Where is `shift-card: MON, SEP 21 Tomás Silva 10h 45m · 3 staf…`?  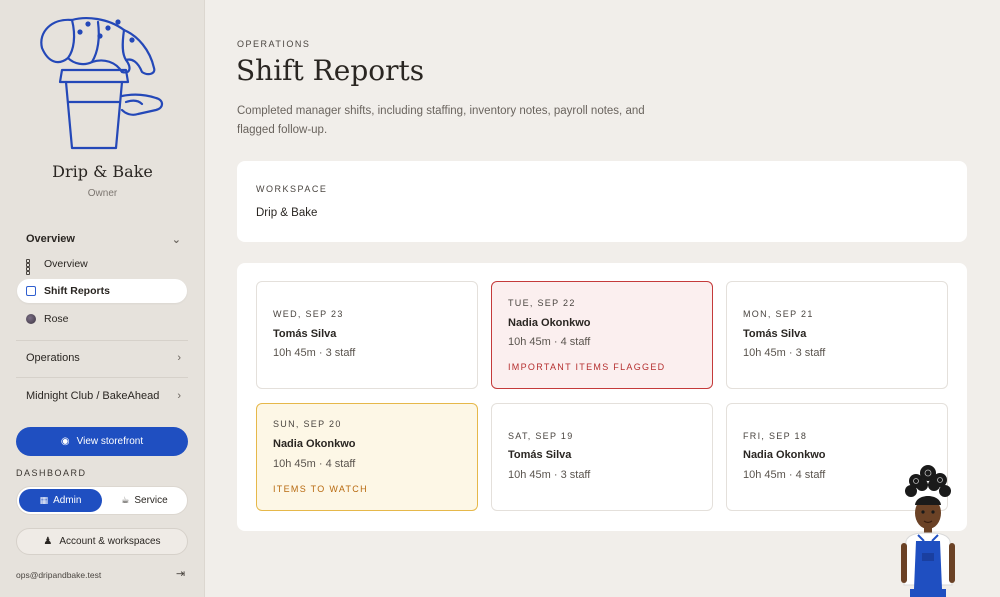 shift-card: MON, SEP 21 Tomás Silva 10h 45m · 3 staf… is located at coordinates (837, 335).